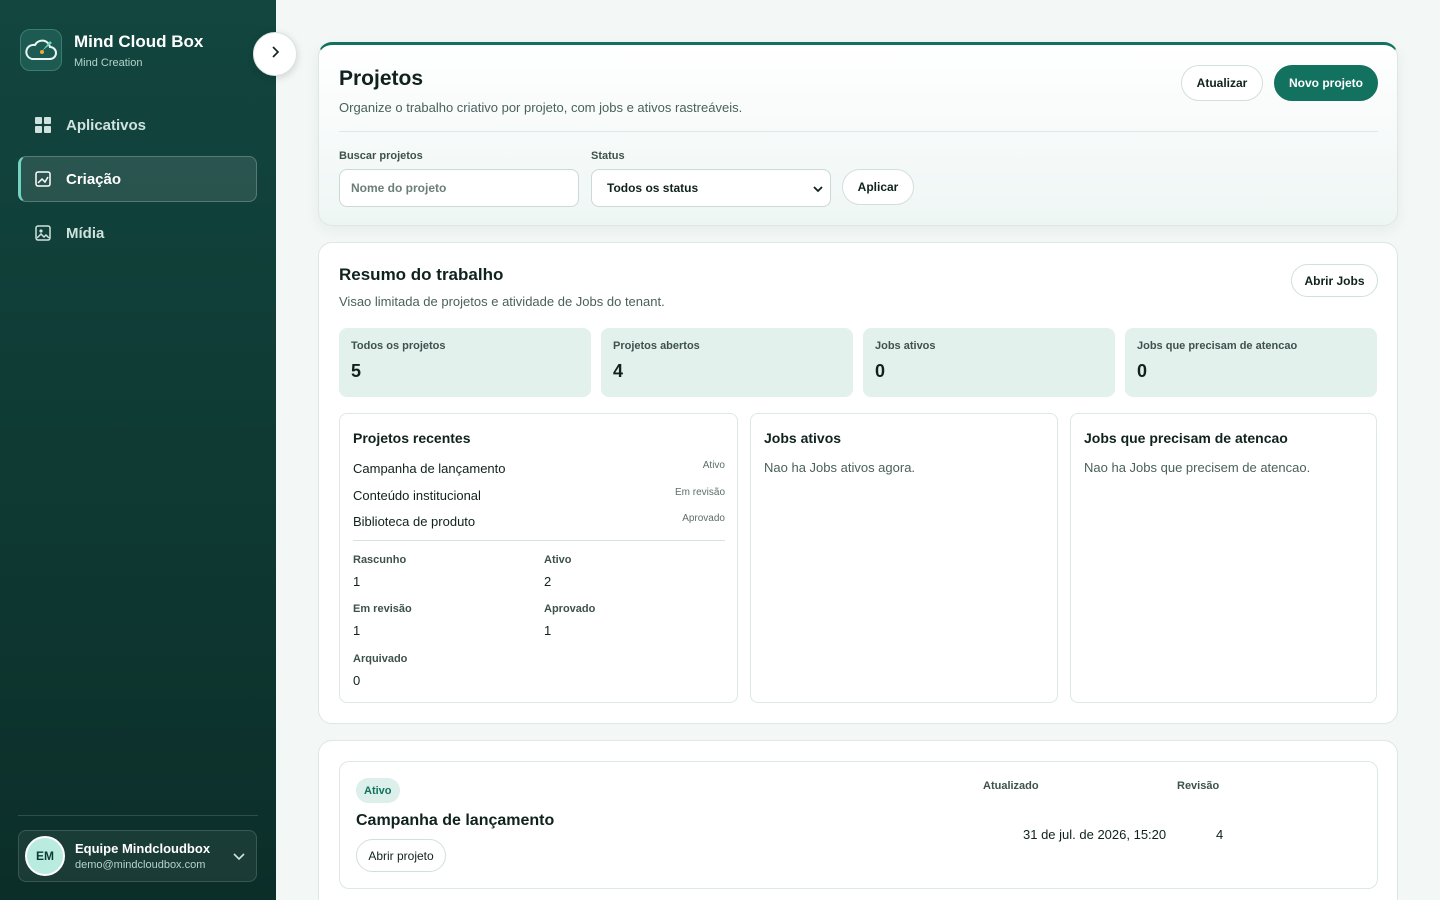 Image resolution: width=1440 pixels, height=900 pixels. What do you see at coordinates (429, 468) in the screenshot?
I see `recent-project-name: Campanha de lançamento` at bounding box center [429, 468].